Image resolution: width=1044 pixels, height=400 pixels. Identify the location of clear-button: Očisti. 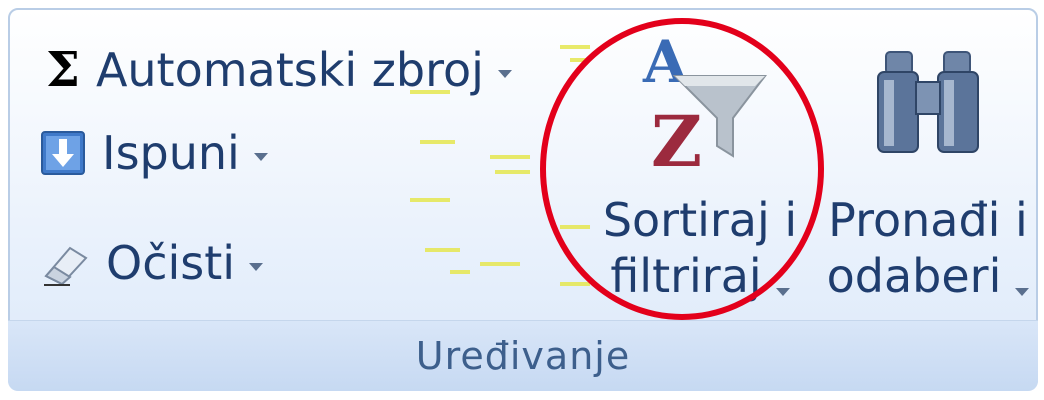
(152, 263).